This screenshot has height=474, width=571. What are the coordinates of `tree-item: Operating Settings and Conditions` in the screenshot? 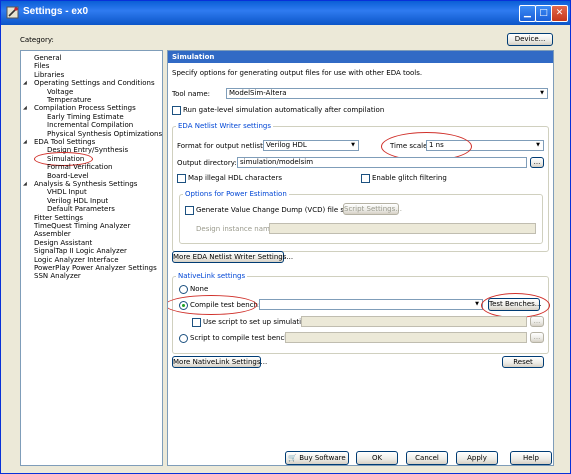 It's located at (94, 83).